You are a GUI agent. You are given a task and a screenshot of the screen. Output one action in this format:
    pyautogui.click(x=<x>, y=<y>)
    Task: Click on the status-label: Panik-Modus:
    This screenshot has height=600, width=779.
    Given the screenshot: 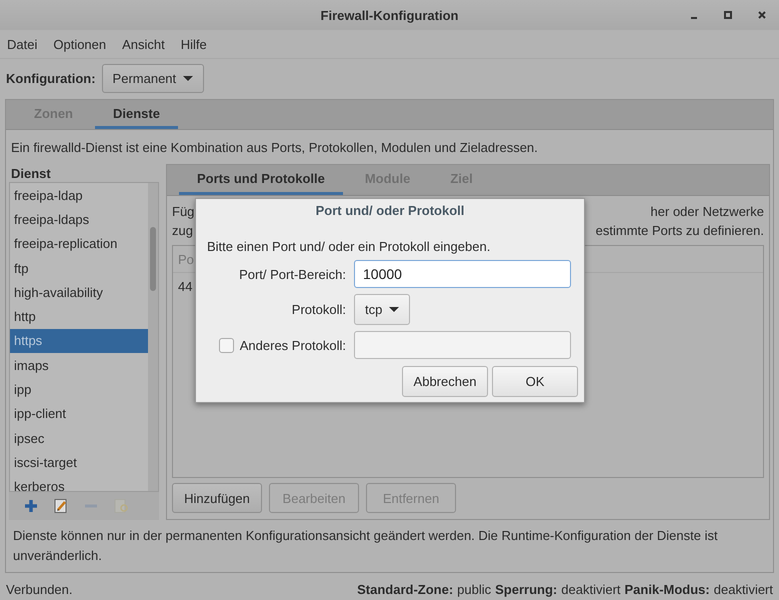 What is the action you would take?
    pyautogui.click(x=667, y=589)
    